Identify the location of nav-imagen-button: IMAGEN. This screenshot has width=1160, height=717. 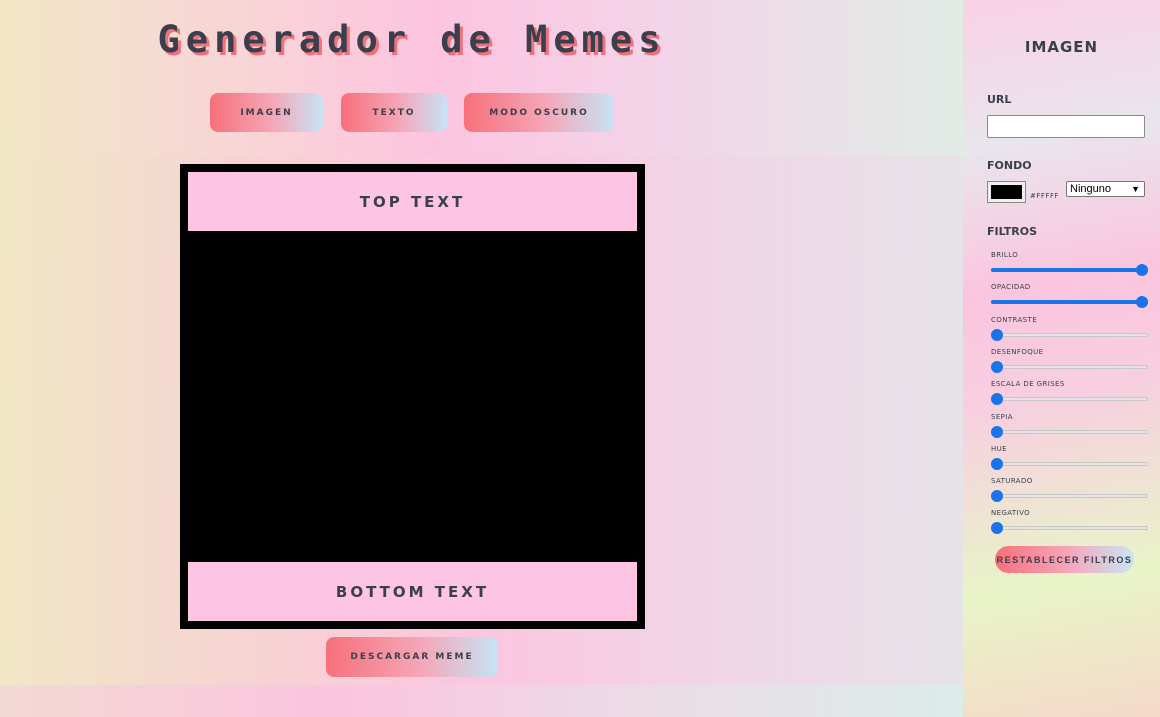
(266, 112).